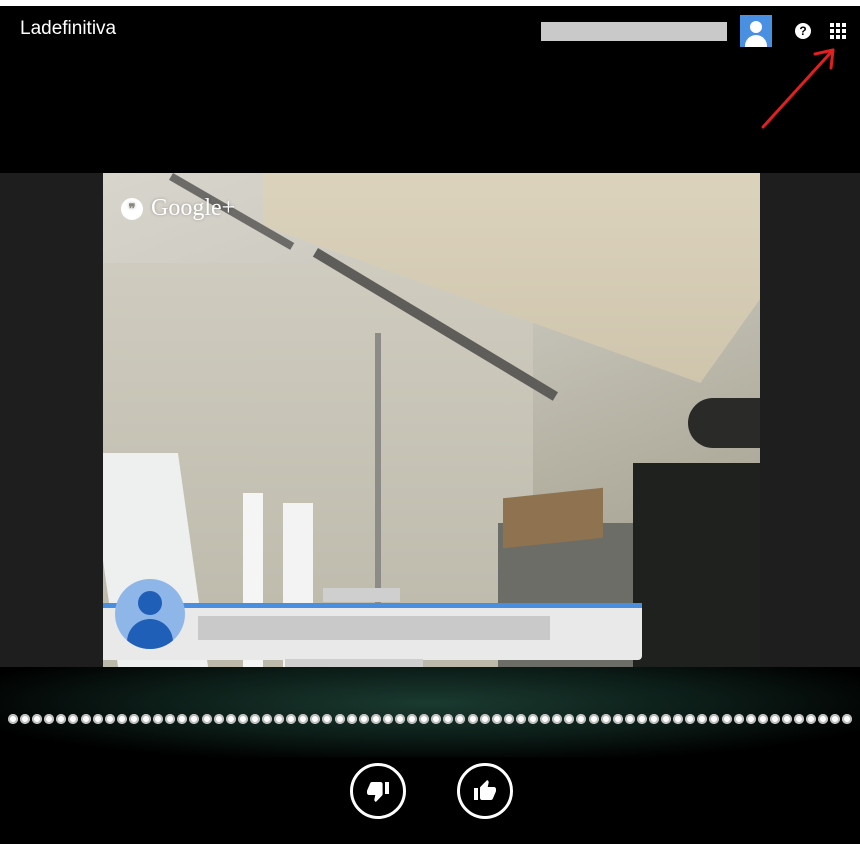 The image size is (860, 844). Describe the element at coordinates (378, 473) in the screenshot. I see `pole` at that location.